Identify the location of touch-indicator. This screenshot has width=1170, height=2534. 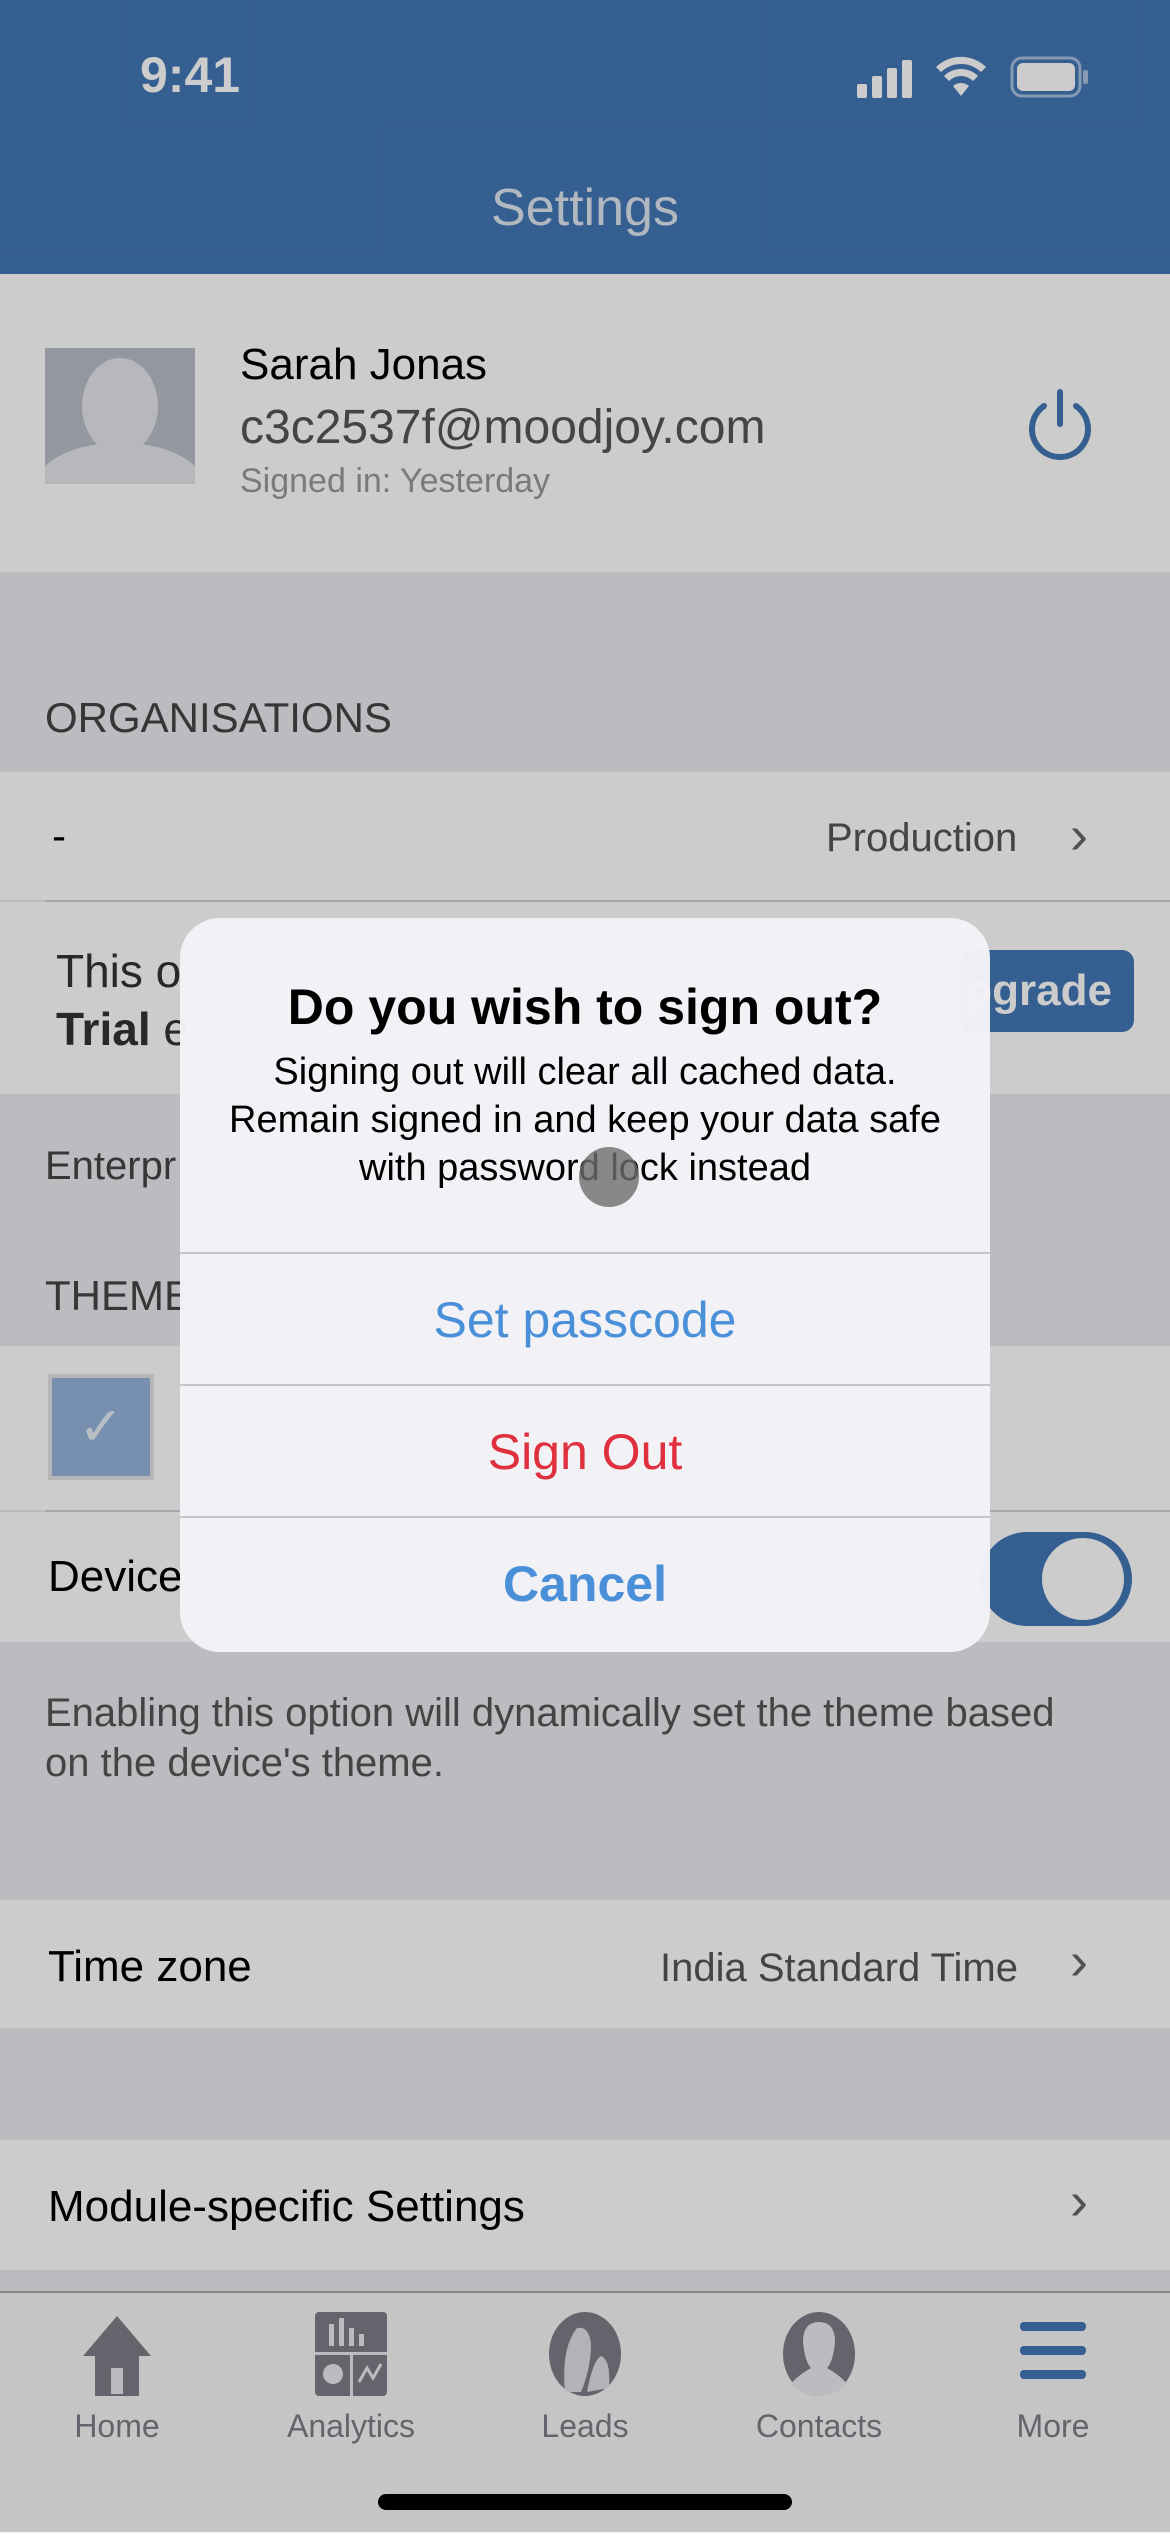
(609, 1177).